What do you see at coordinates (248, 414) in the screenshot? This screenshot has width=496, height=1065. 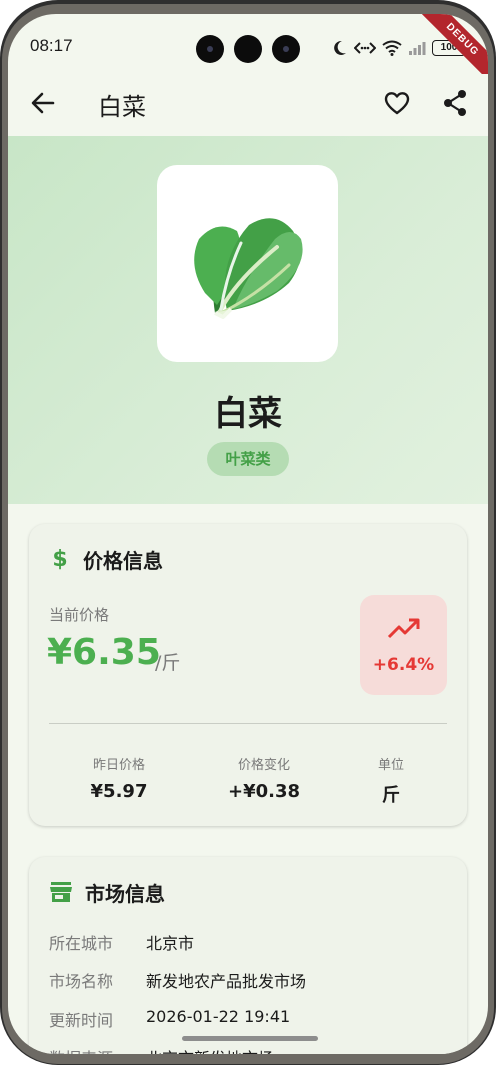 I see `product-name: 白菜` at bounding box center [248, 414].